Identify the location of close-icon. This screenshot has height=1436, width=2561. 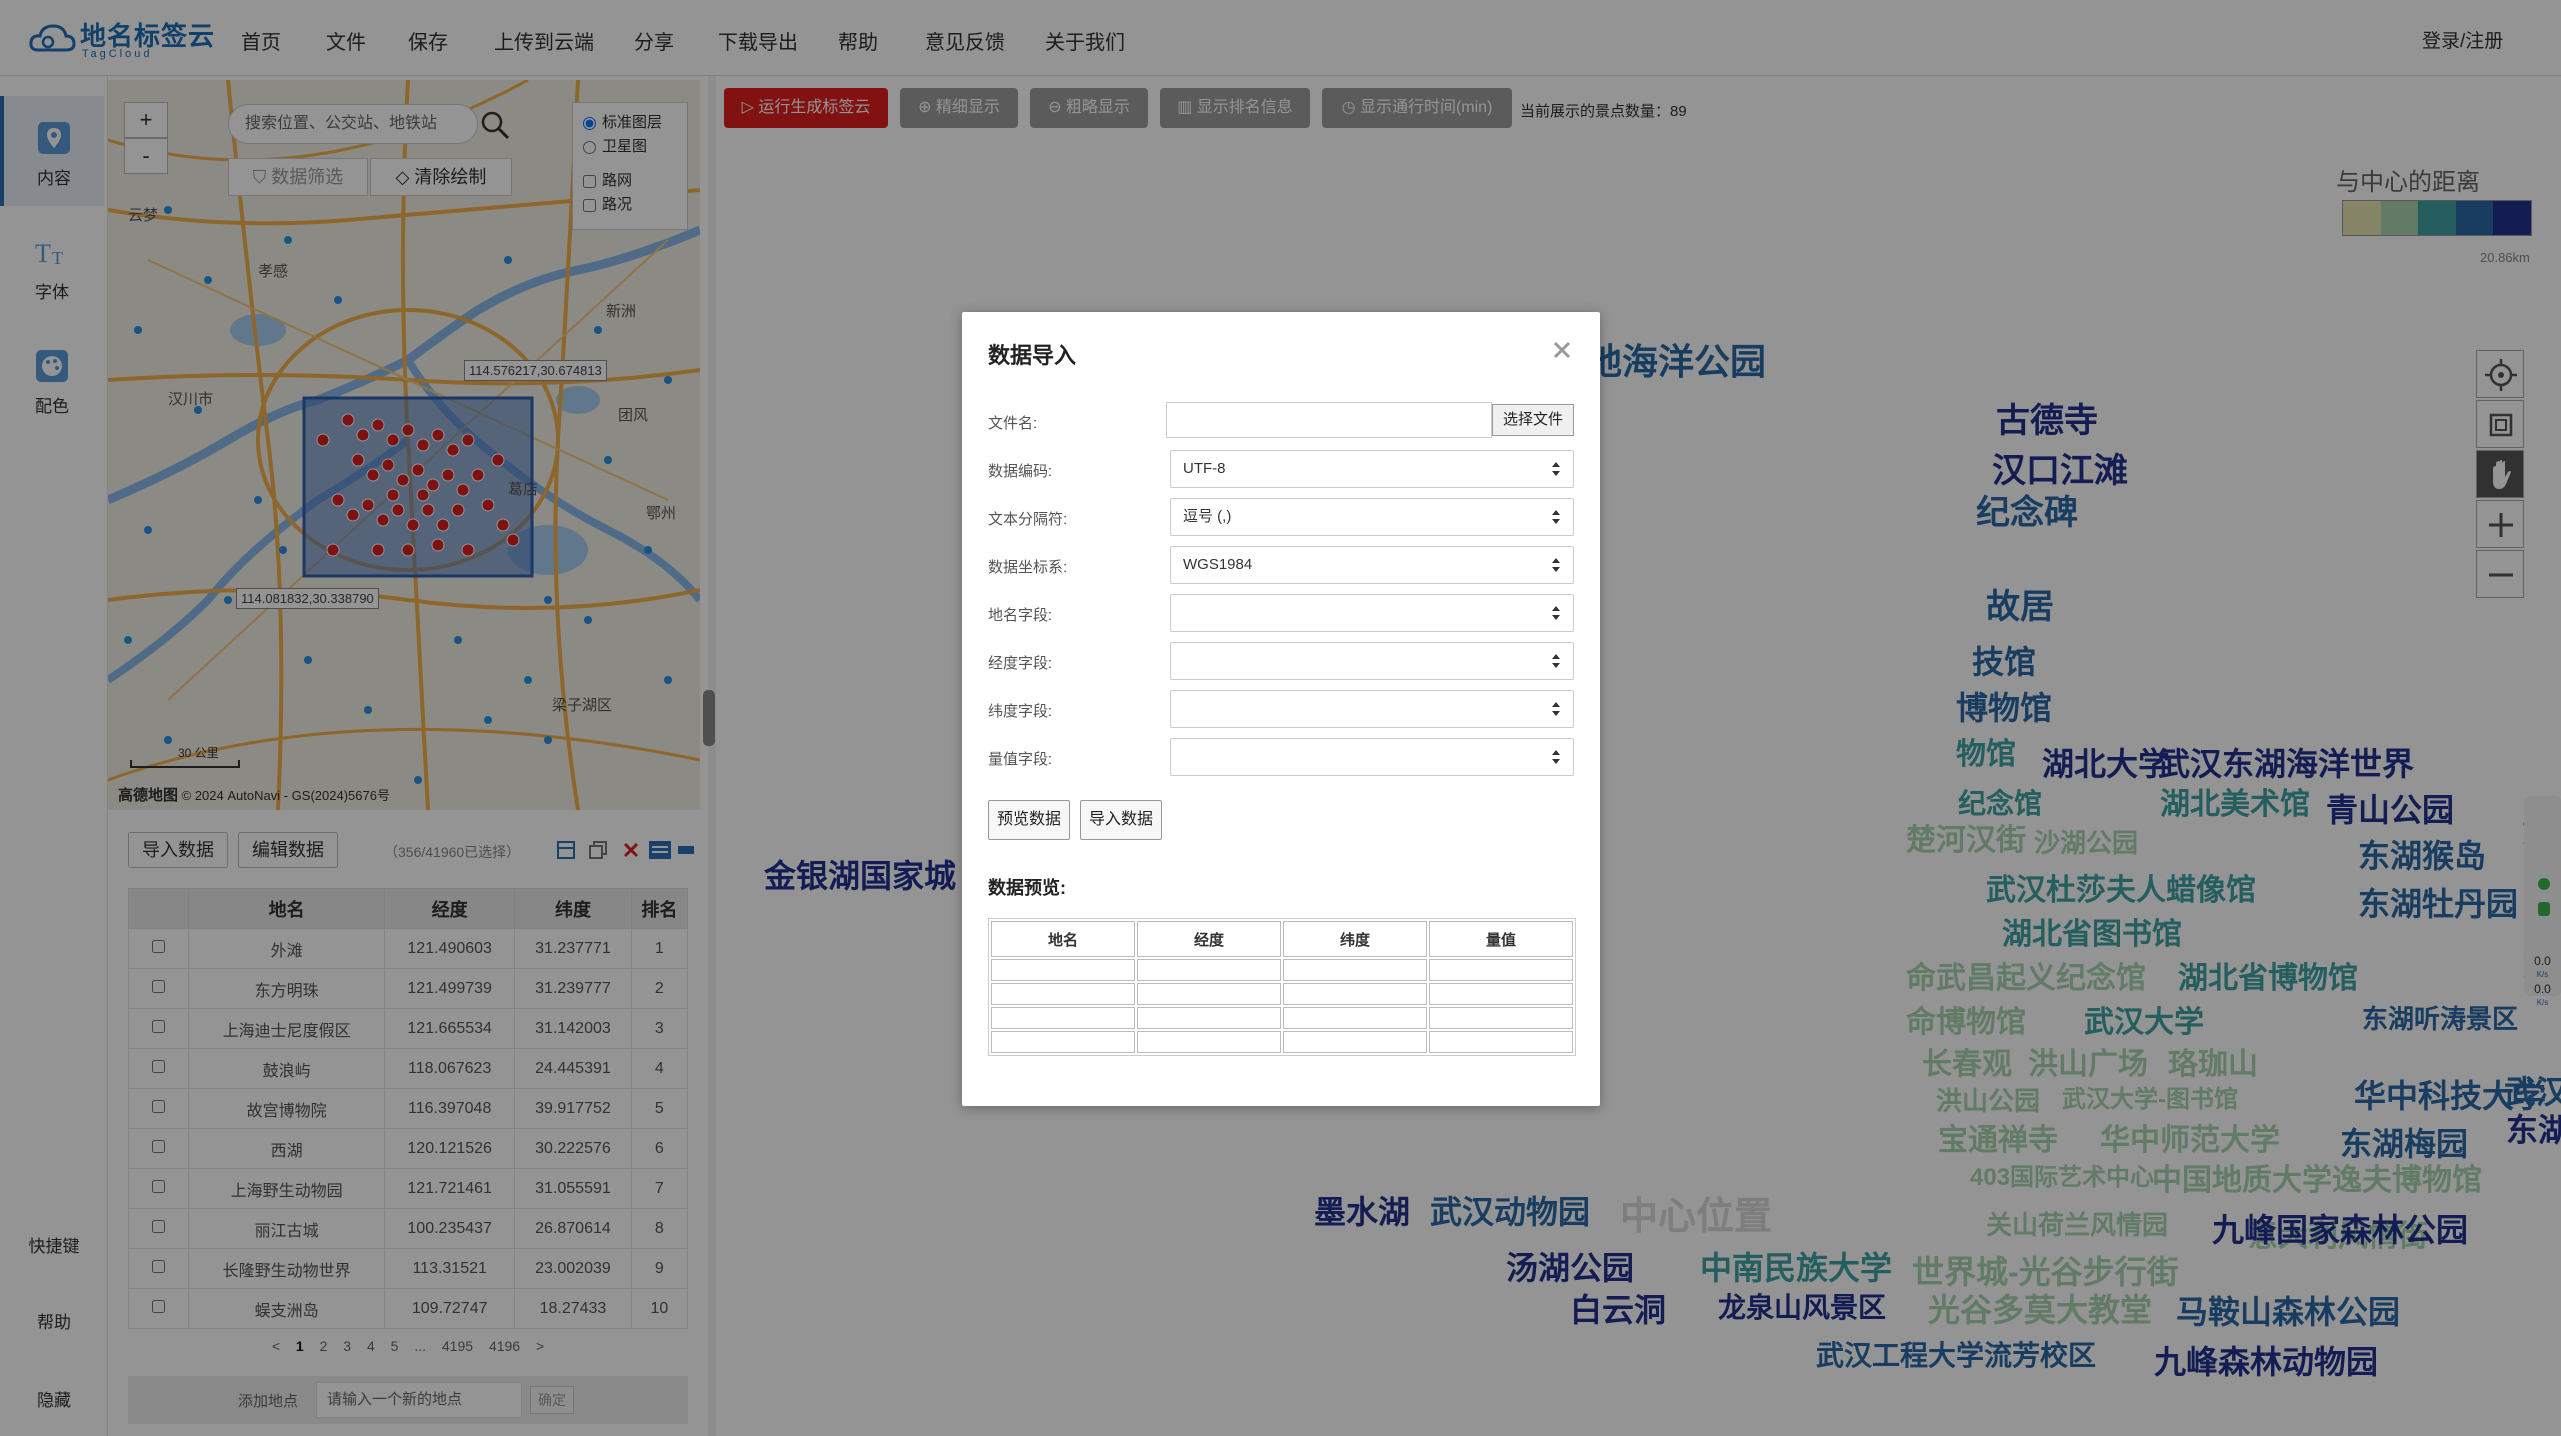
(1562, 350).